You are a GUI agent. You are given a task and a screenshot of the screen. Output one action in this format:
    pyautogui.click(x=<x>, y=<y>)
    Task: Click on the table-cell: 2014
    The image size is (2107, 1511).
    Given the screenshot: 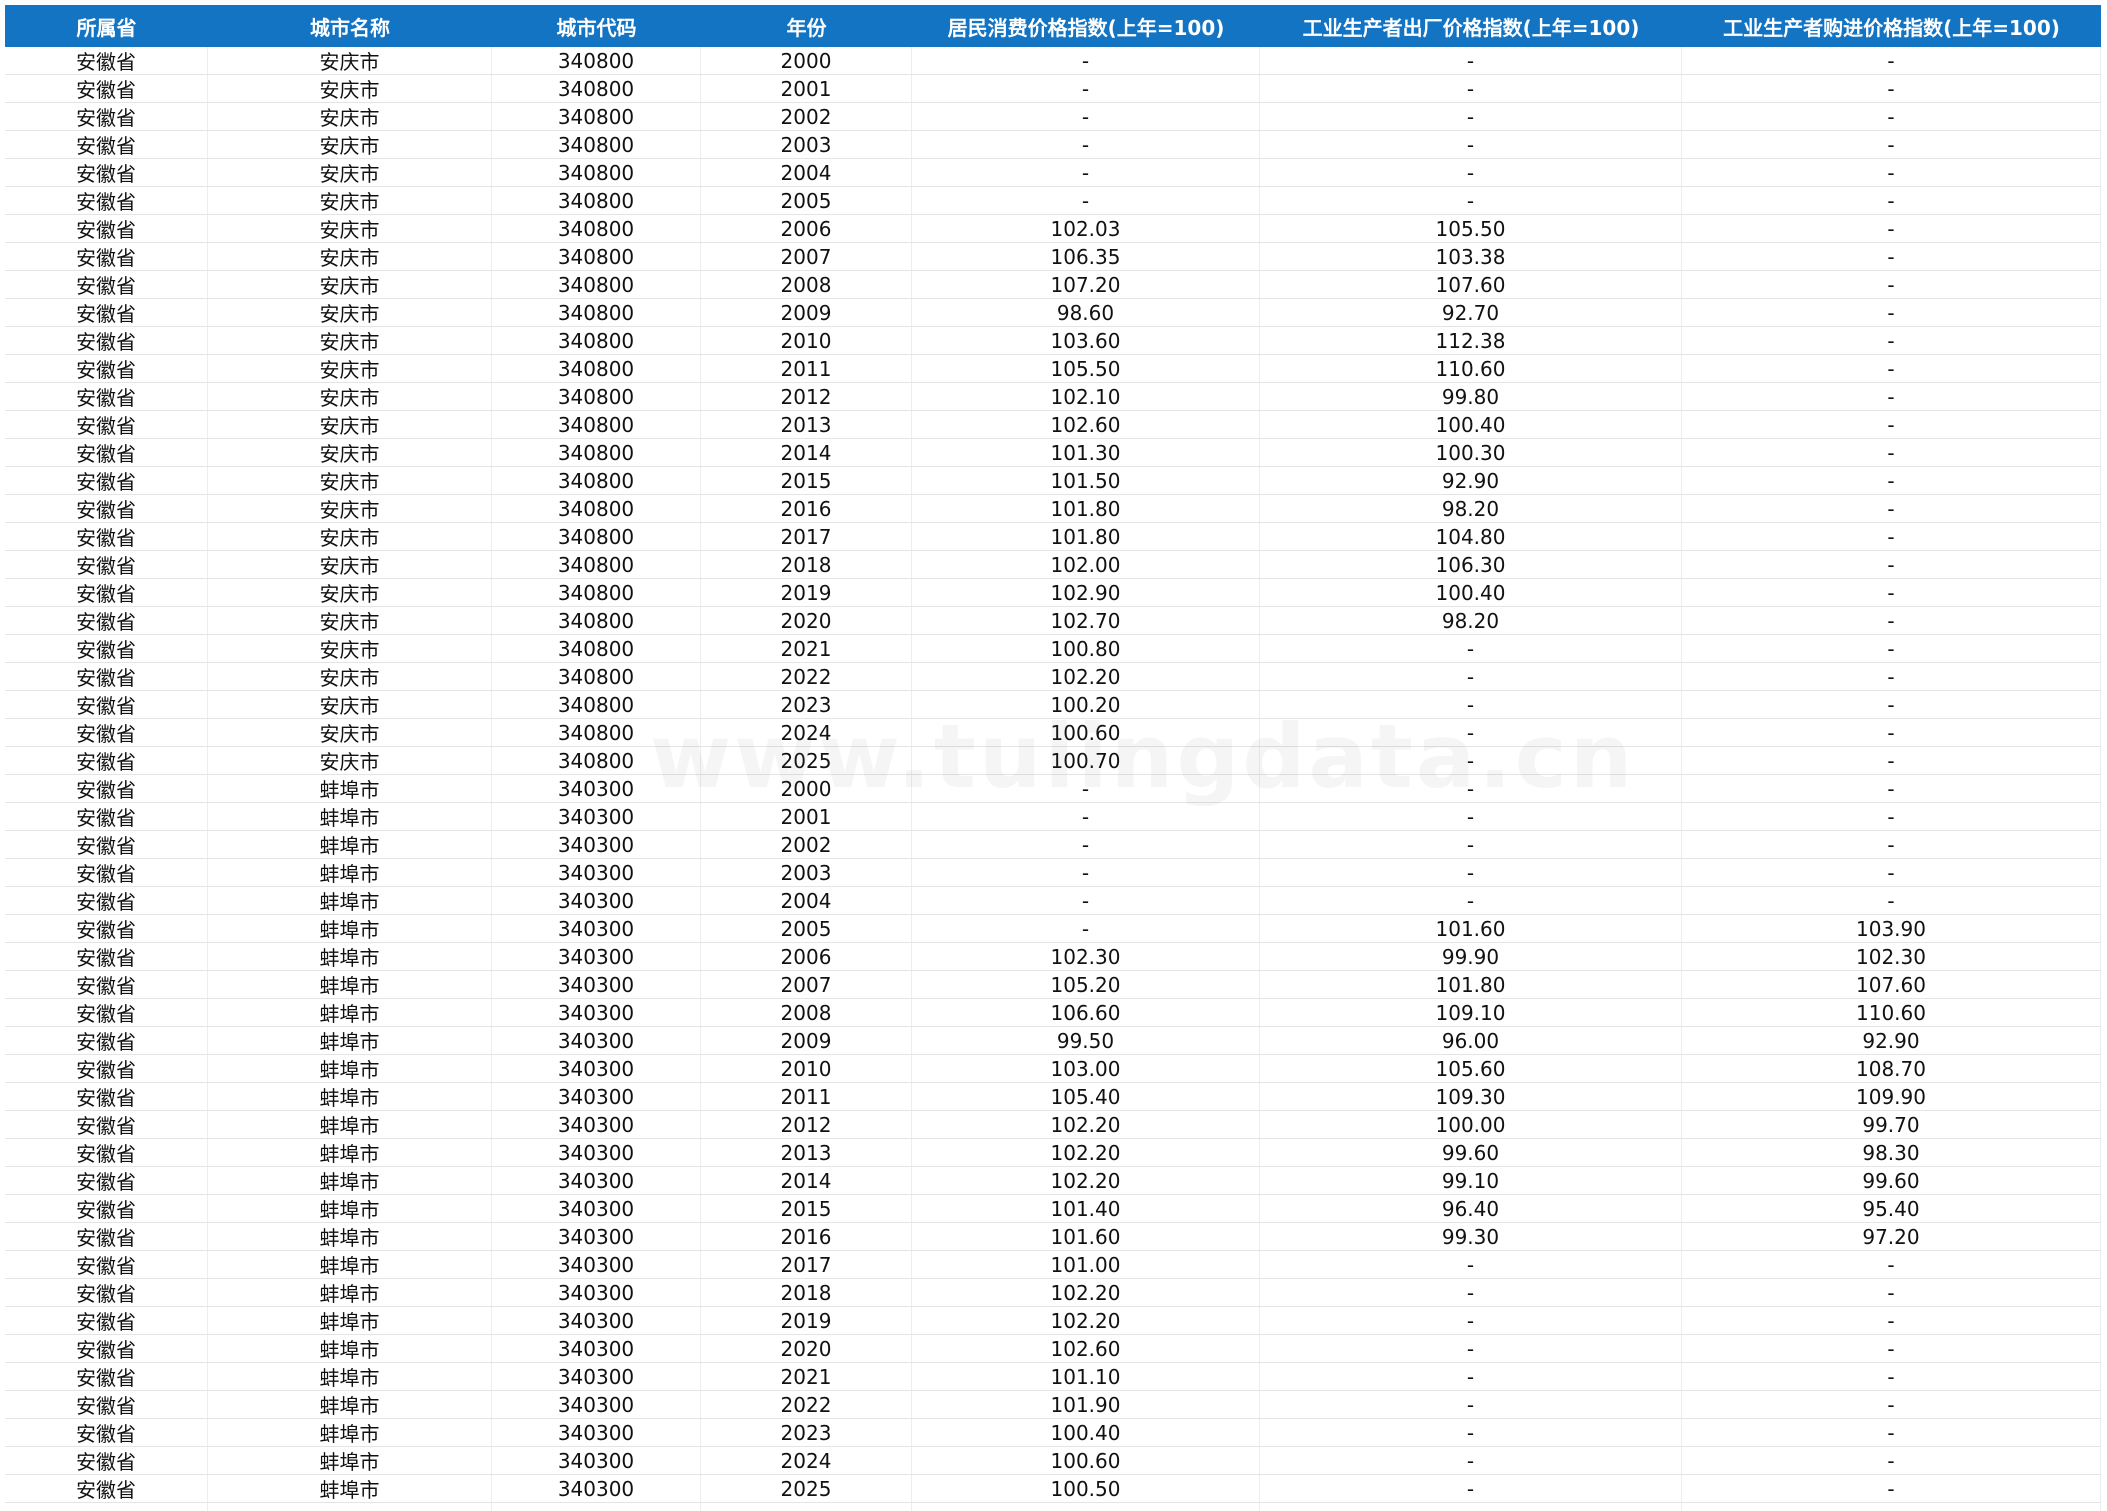 What is the action you would take?
    pyautogui.click(x=806, y=452)
    